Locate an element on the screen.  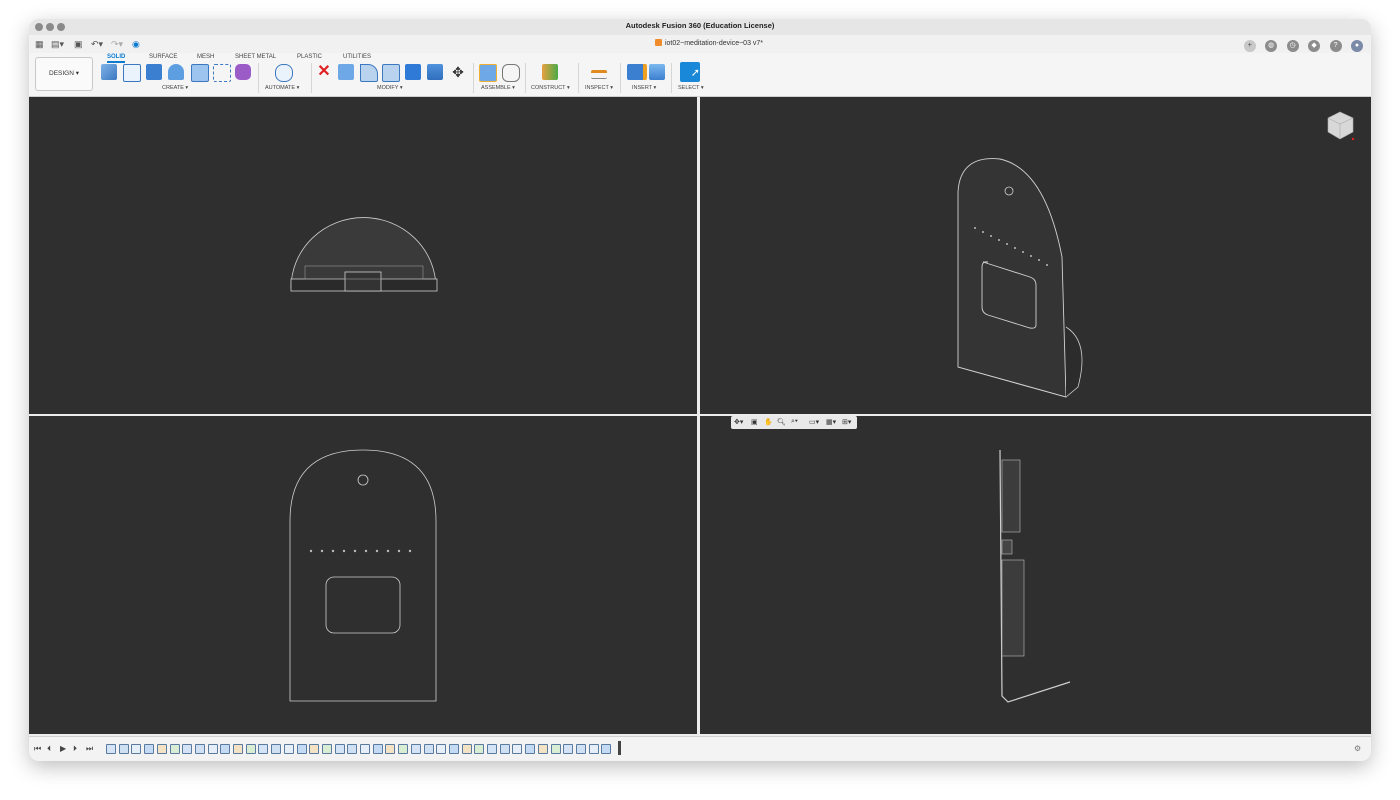
grid-menu-icon: ▦ is located at coordinates (39, 44).